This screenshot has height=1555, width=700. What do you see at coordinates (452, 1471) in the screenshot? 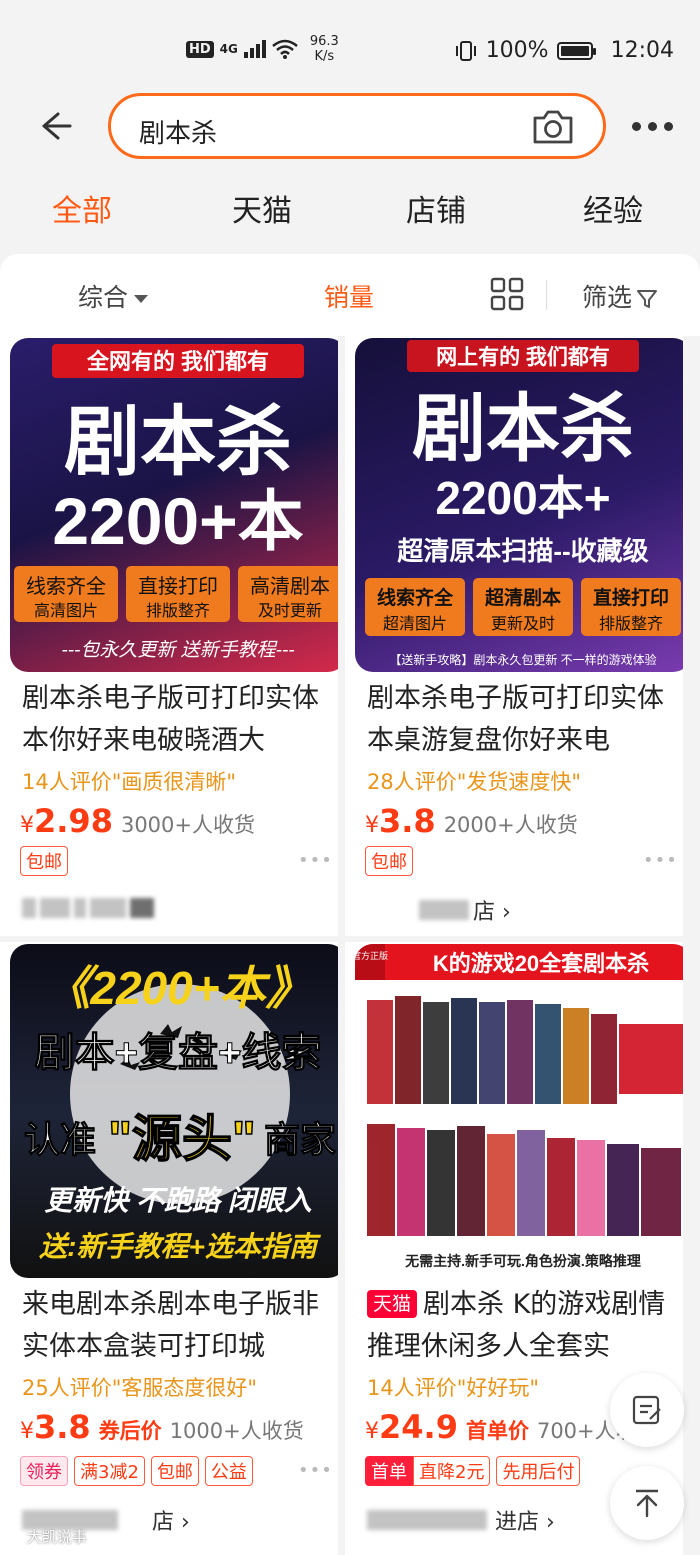
I see `price-drop-badge: 直降2元` at bounding box center [452, 1471].